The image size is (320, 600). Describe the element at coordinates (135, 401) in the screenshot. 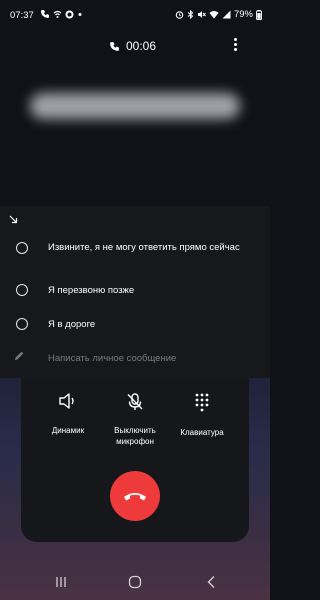

I see `mic-off-icon` at that location.